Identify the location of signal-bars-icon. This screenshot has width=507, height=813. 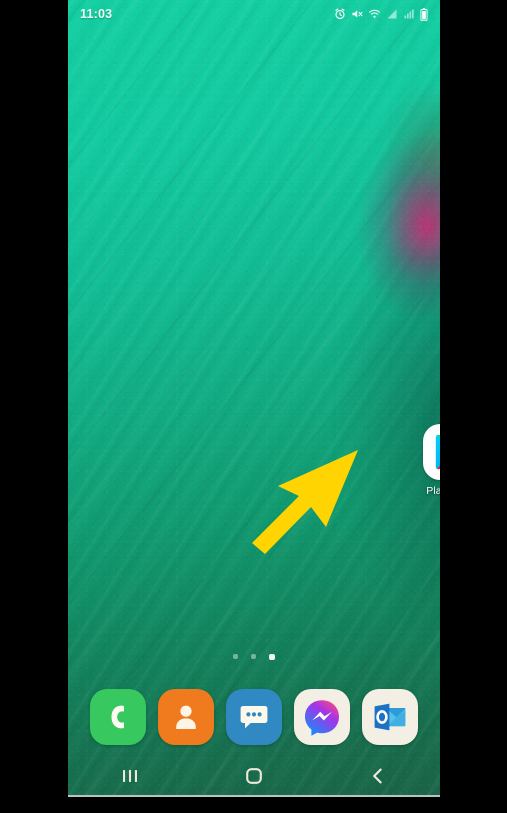
(392, 14).